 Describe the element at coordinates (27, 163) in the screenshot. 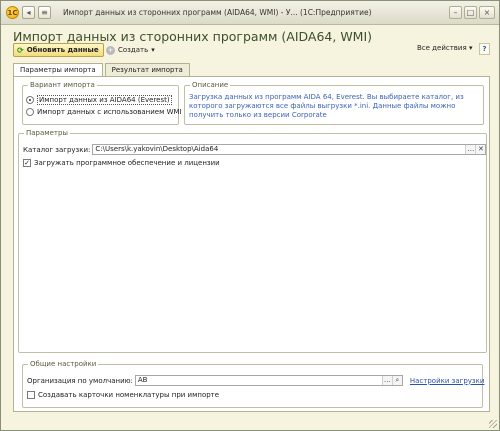

I see `load-software-checkbox: ✓` at that location.